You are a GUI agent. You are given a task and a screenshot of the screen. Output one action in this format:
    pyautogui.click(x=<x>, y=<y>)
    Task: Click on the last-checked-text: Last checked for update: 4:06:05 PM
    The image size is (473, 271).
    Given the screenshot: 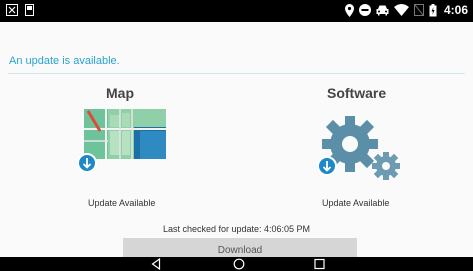 What is the action you would take?
    pyautogui.click(x=236, y=229)
    